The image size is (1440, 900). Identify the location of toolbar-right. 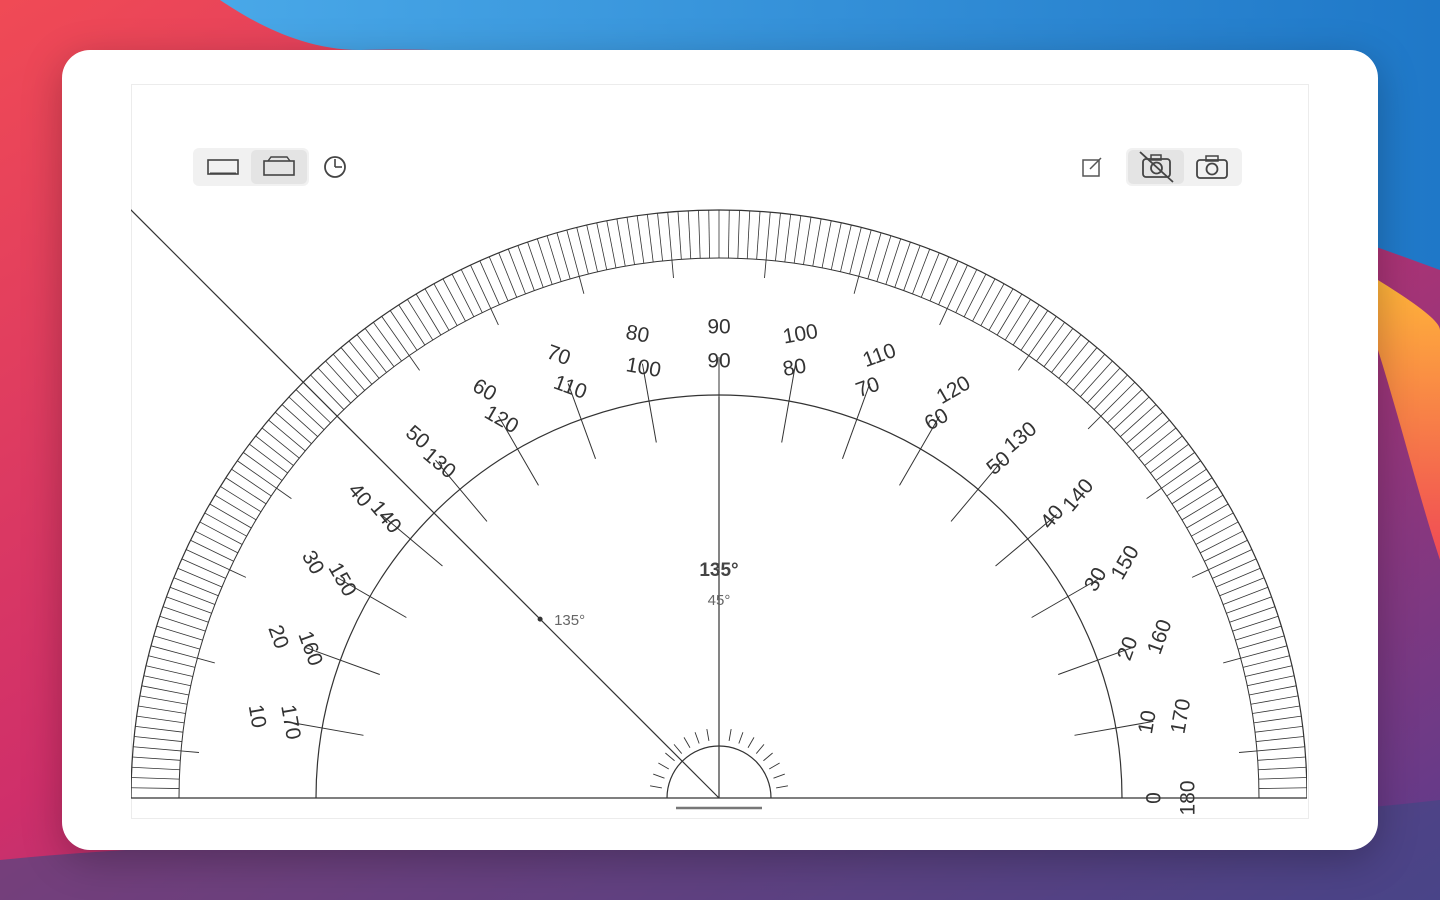
(1157, 167).